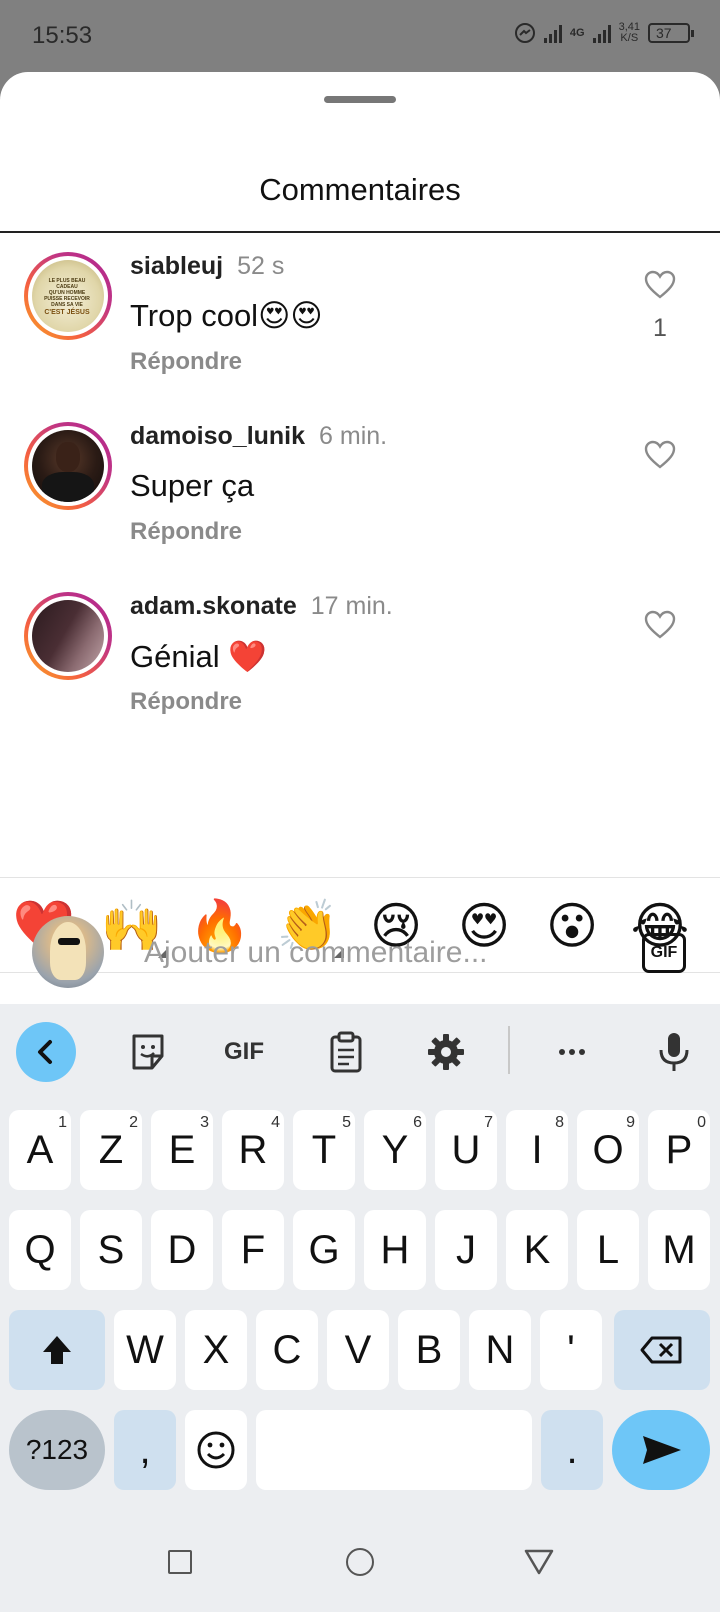  What do you see at coordinates (674, 1052) in the screenshot?
I see `microphone-icon` at bounding box center [674, 1052].